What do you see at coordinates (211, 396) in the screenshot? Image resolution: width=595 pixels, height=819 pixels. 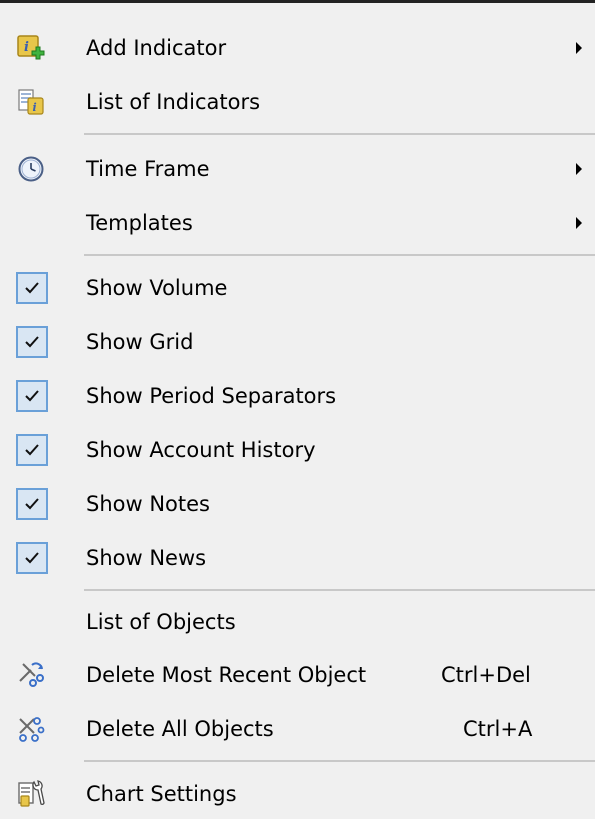 I see `menu-item-label: Show Period Separators` at bounding box center [211, 396].